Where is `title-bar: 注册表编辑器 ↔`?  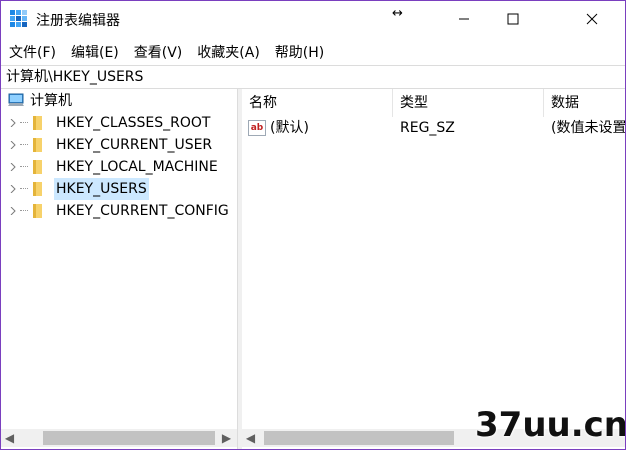 title-bar: 注册表编辑器 ↔ is located at coordinates (313, 19).